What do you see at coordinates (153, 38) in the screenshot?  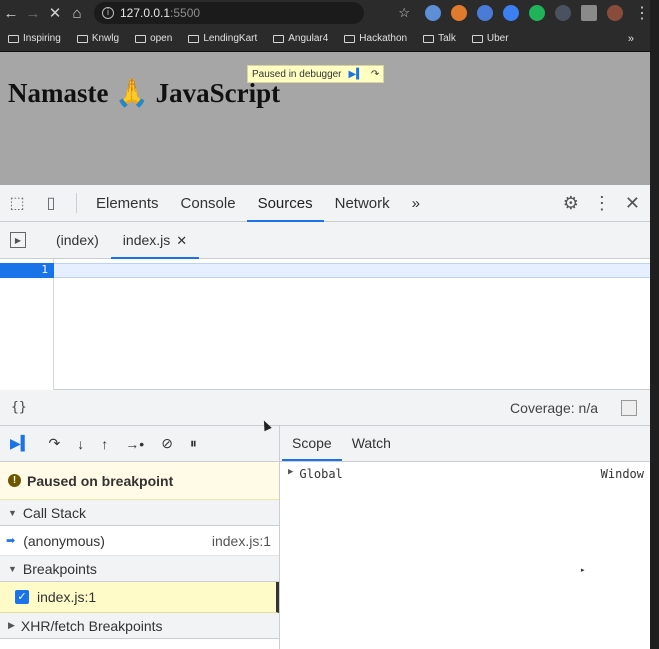 I see `bookmark-open: open` at bounding box center [153, 38].